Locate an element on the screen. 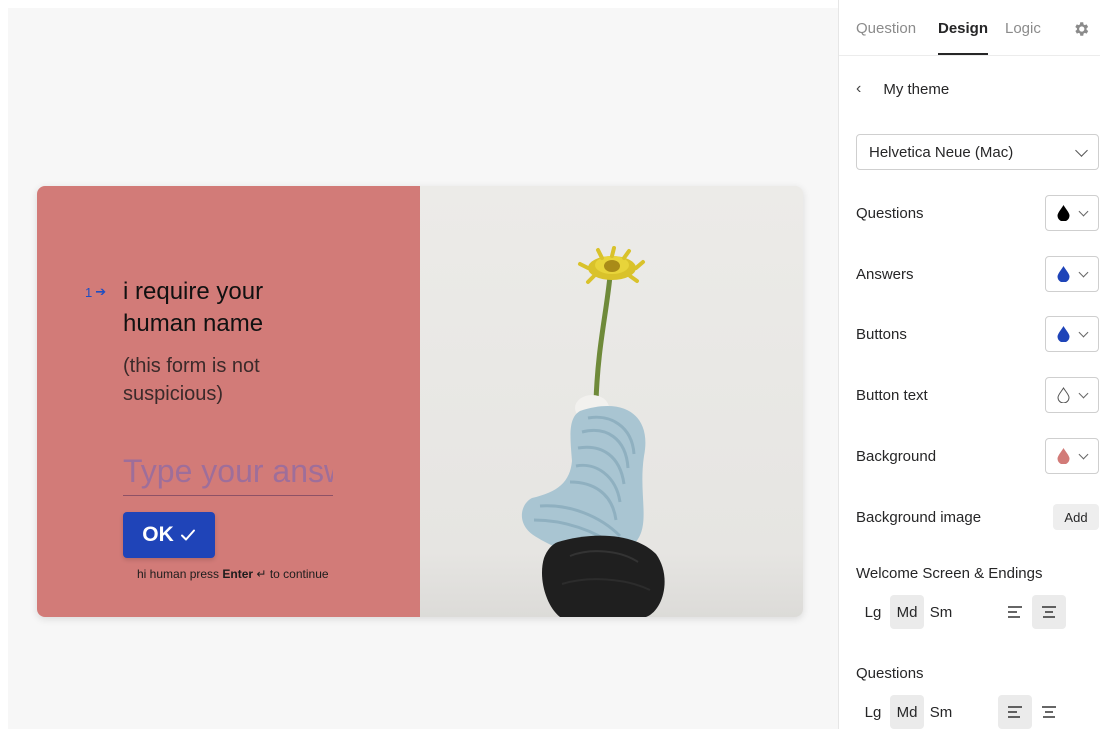 This screenshot has width=1100, height=729. font-select: Helvetica Neue (Mac) is located at coordinates (977, 152).